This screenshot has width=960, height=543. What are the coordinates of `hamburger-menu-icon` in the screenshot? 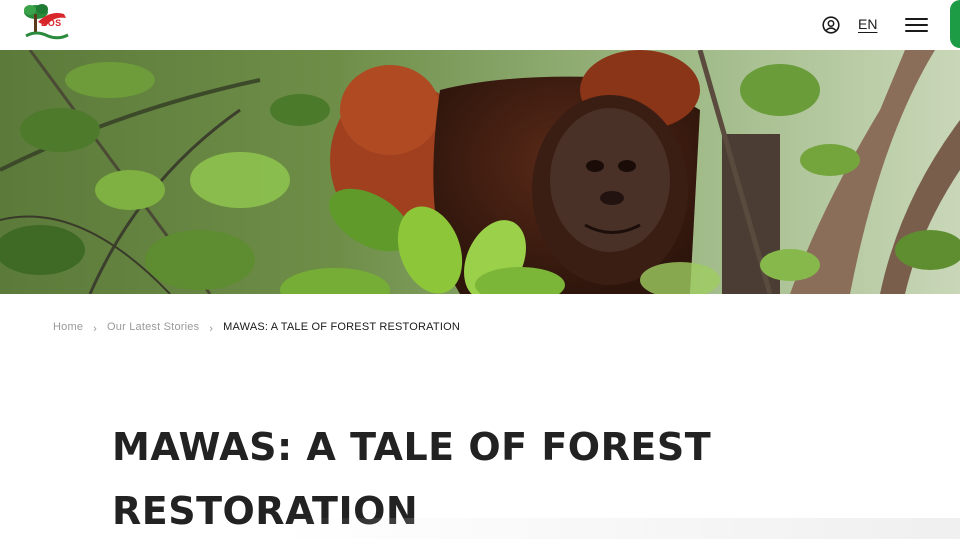 It's located at (916, 25).